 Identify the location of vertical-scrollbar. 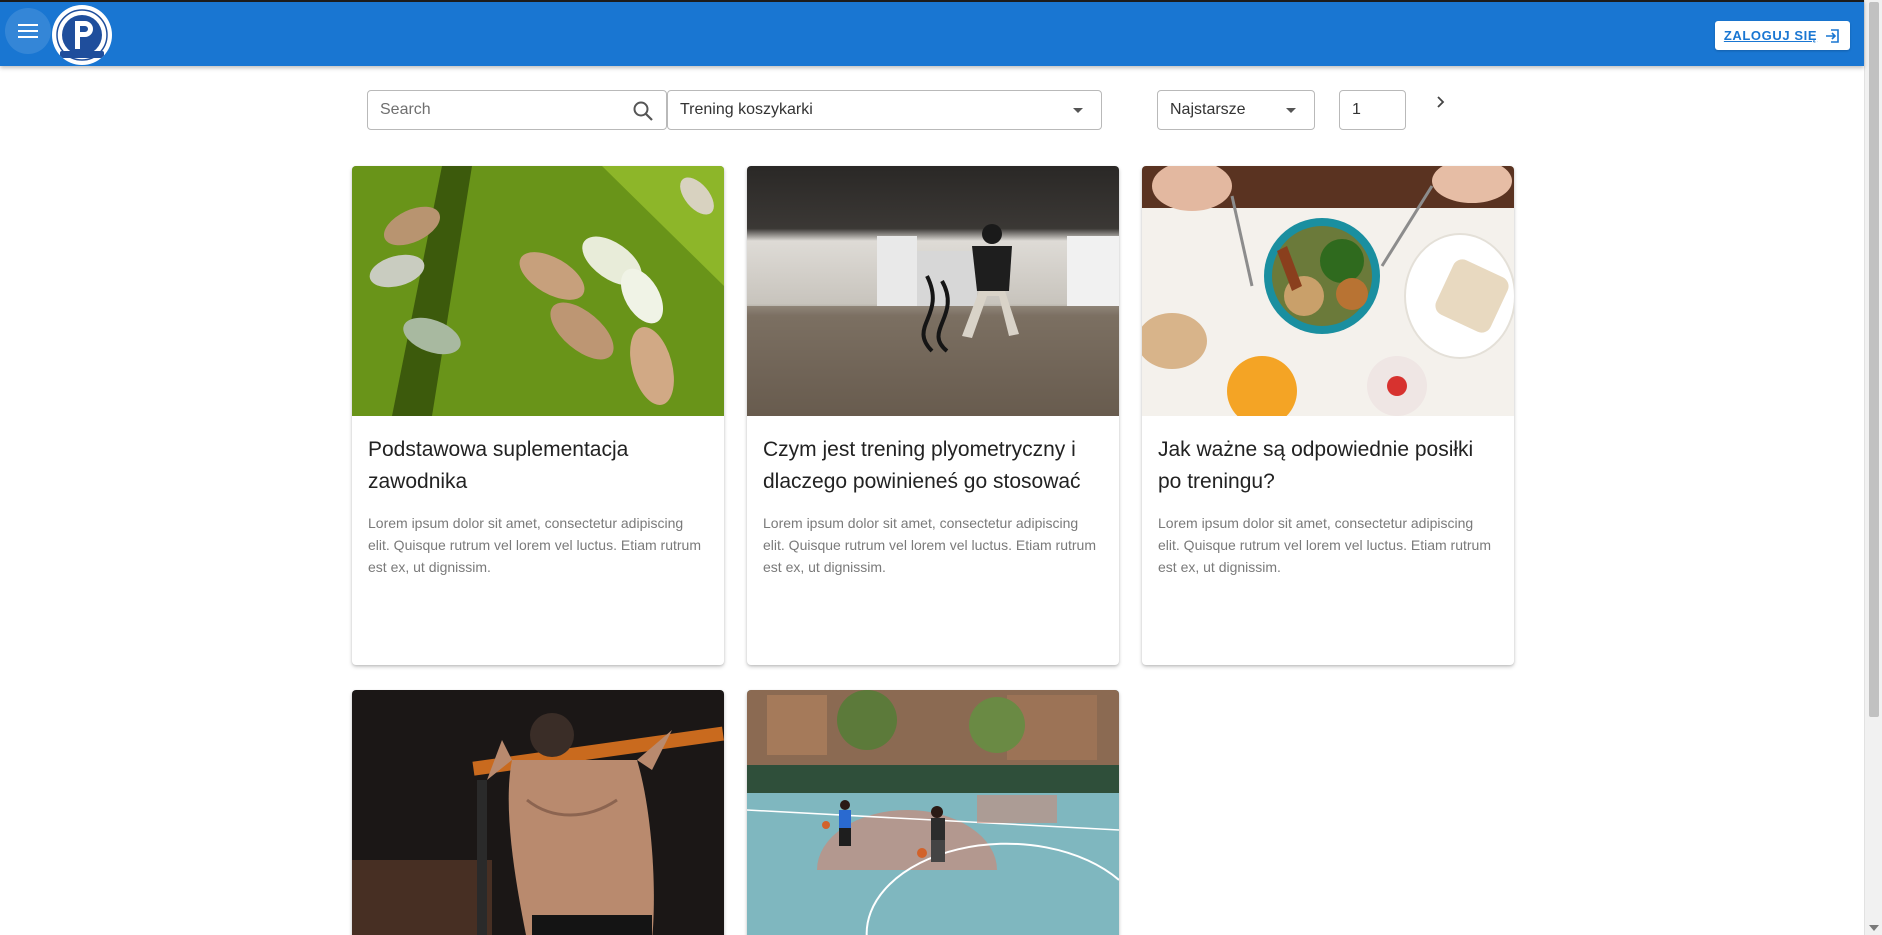
(1873, 467).